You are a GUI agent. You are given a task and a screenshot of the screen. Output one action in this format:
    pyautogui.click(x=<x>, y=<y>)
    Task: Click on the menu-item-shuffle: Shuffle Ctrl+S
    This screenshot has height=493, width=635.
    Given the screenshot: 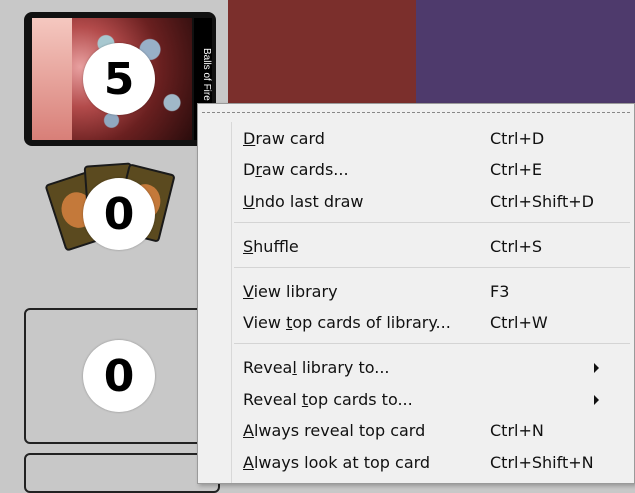 What is the action you would take?
    pyautogui.click(x=416, y=248)
    